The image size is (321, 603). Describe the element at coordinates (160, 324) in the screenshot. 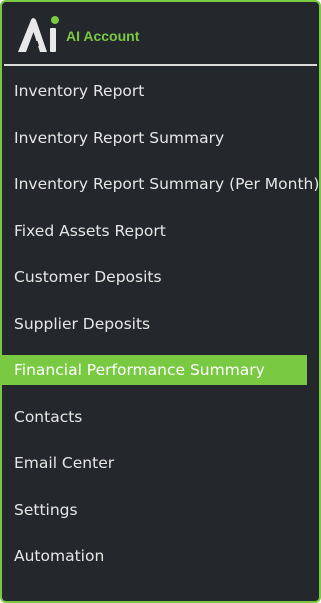

I see `sidebar-item-supplier-deposits: Supplier Deposits` at that location.